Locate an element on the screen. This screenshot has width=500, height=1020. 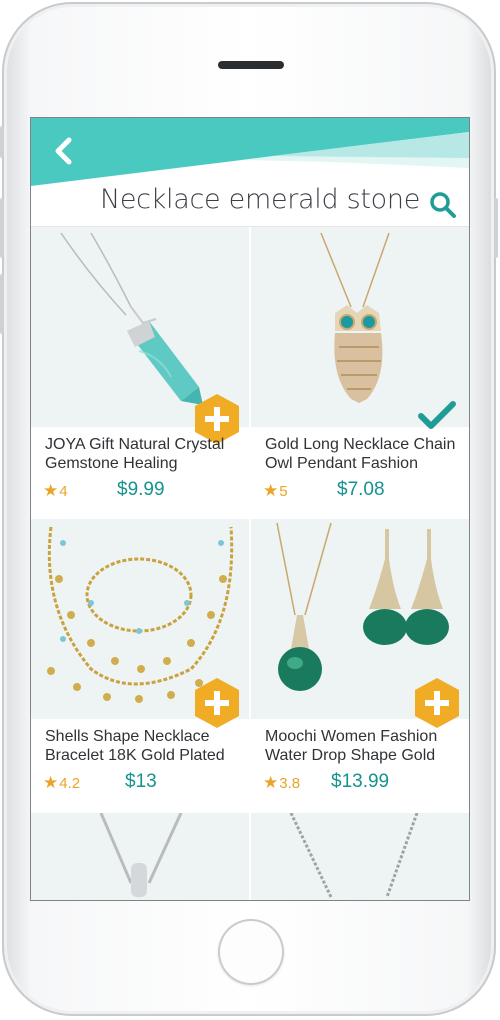
product-rating: ★4 is located at coordinates (55, 491).